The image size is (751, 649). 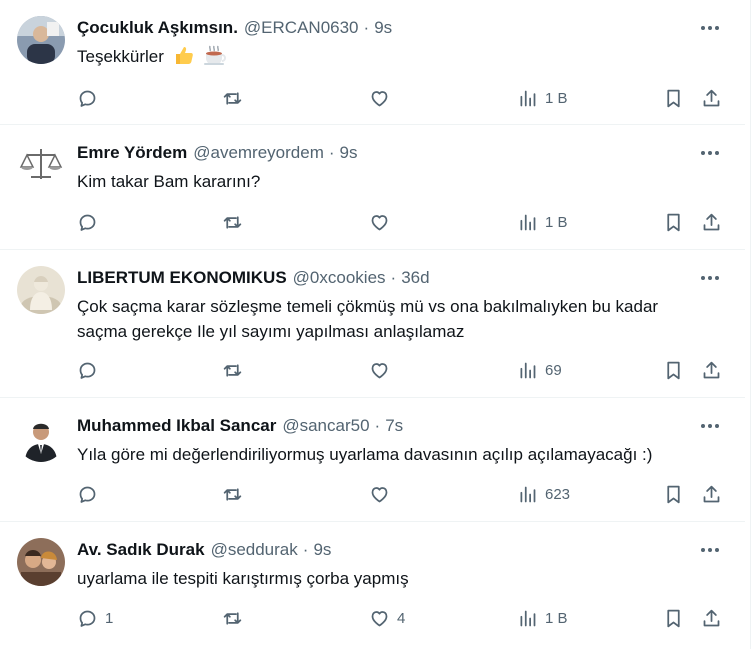 I want to click on user-name: Muhammed Ikbal Sancar, so click(x=176, y=426).